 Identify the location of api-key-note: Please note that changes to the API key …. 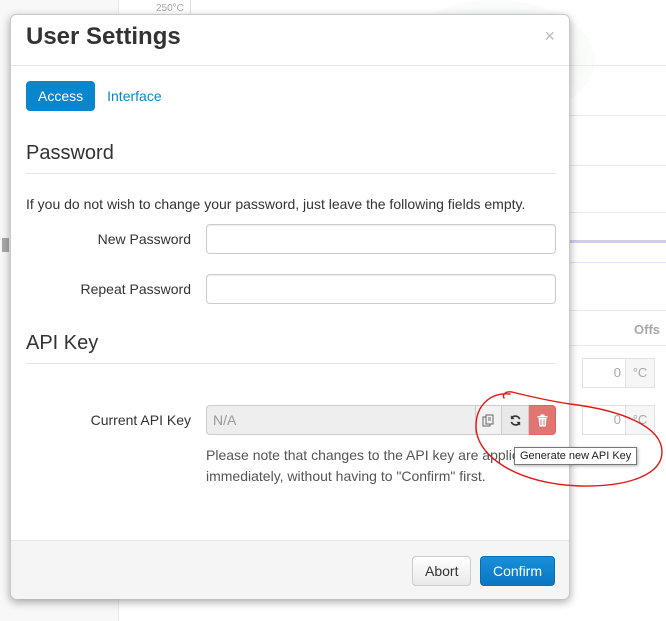
(367, 465).